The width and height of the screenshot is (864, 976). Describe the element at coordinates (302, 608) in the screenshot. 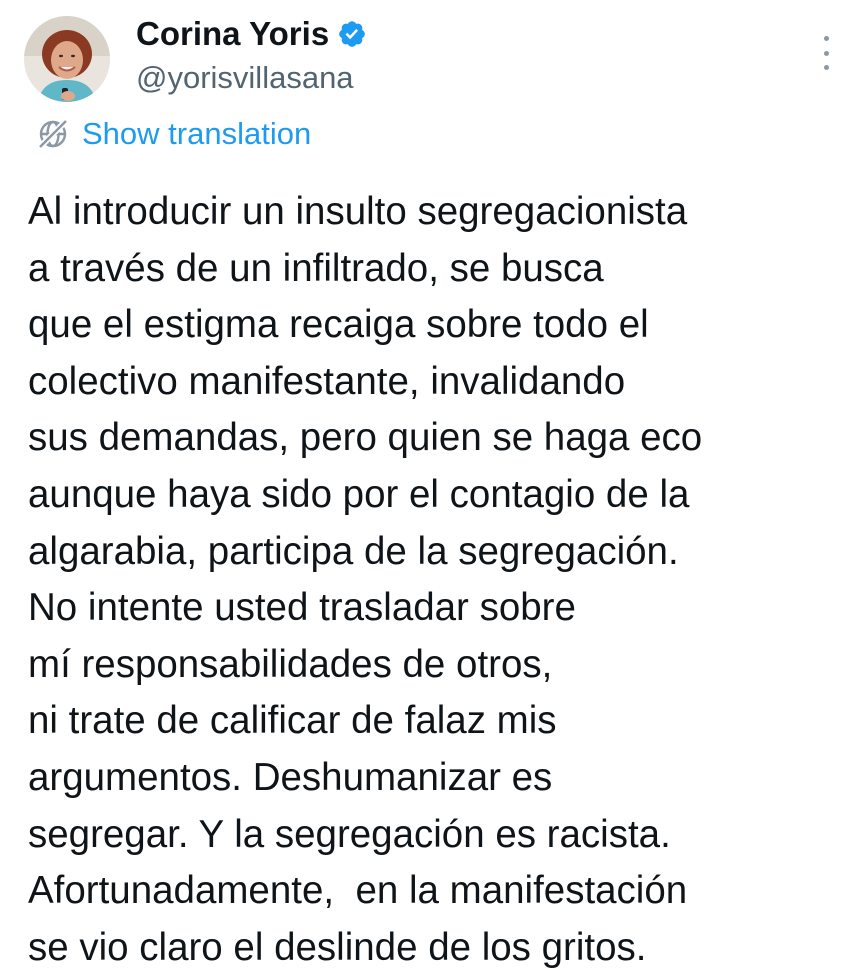

I see `tweet-text-line: No intente usted trasladar sobre` at that location.